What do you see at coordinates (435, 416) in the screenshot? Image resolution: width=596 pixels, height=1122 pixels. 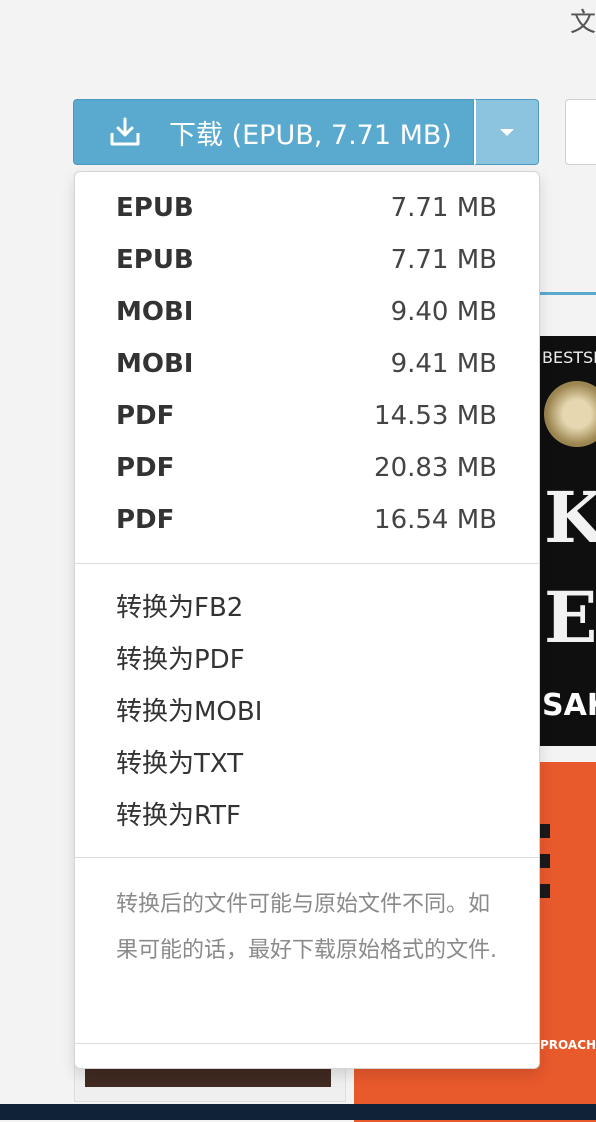 I see `format-size: 14.53 MB` at bounding box center [435, 416].